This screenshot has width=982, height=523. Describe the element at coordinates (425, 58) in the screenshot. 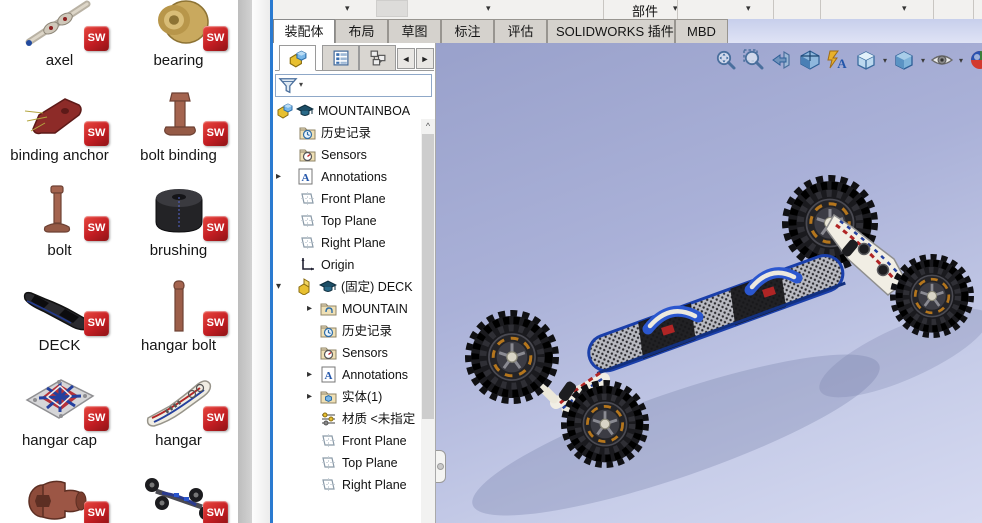

I see `panel-tab-scroll-right-button: ►` at that location.